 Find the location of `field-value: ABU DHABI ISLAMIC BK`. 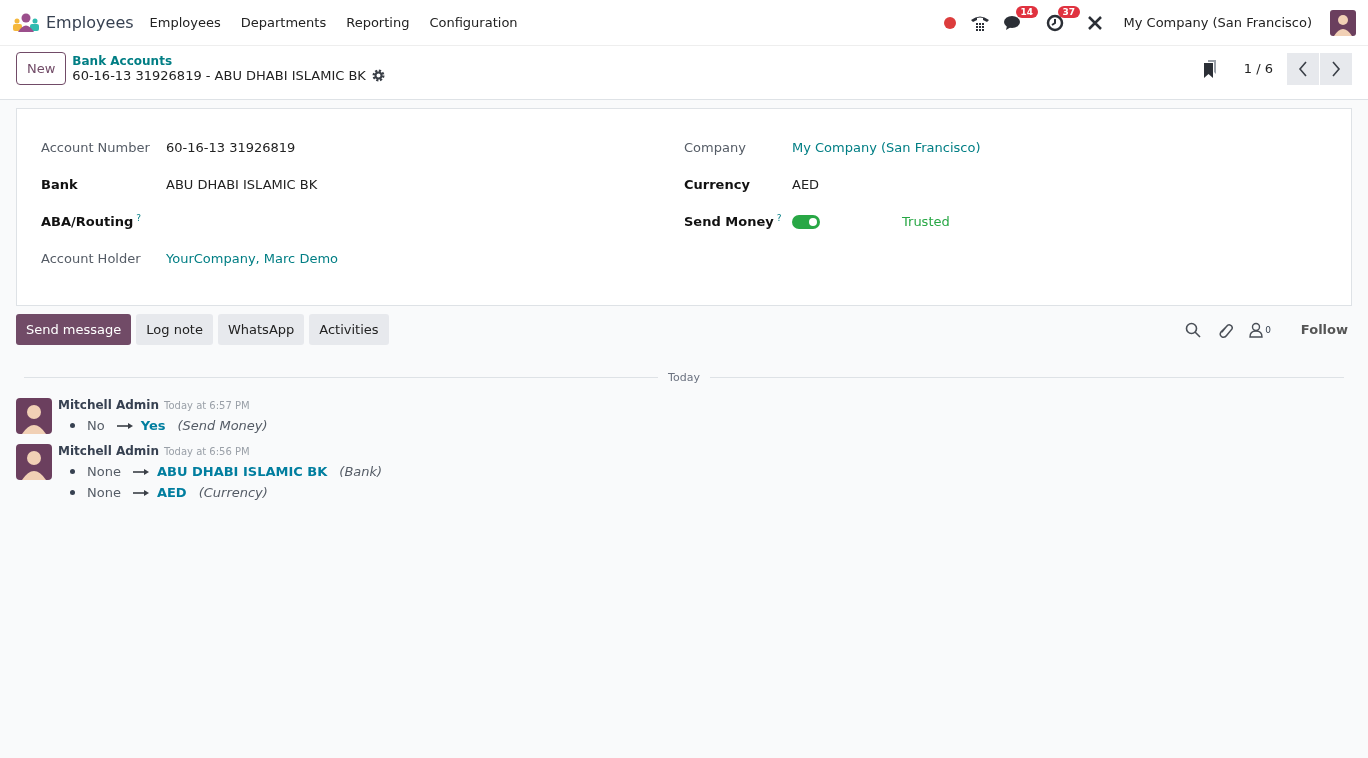

field-value: ABU DHABI ISLAMIC BK is located at coordinates (242, 184).